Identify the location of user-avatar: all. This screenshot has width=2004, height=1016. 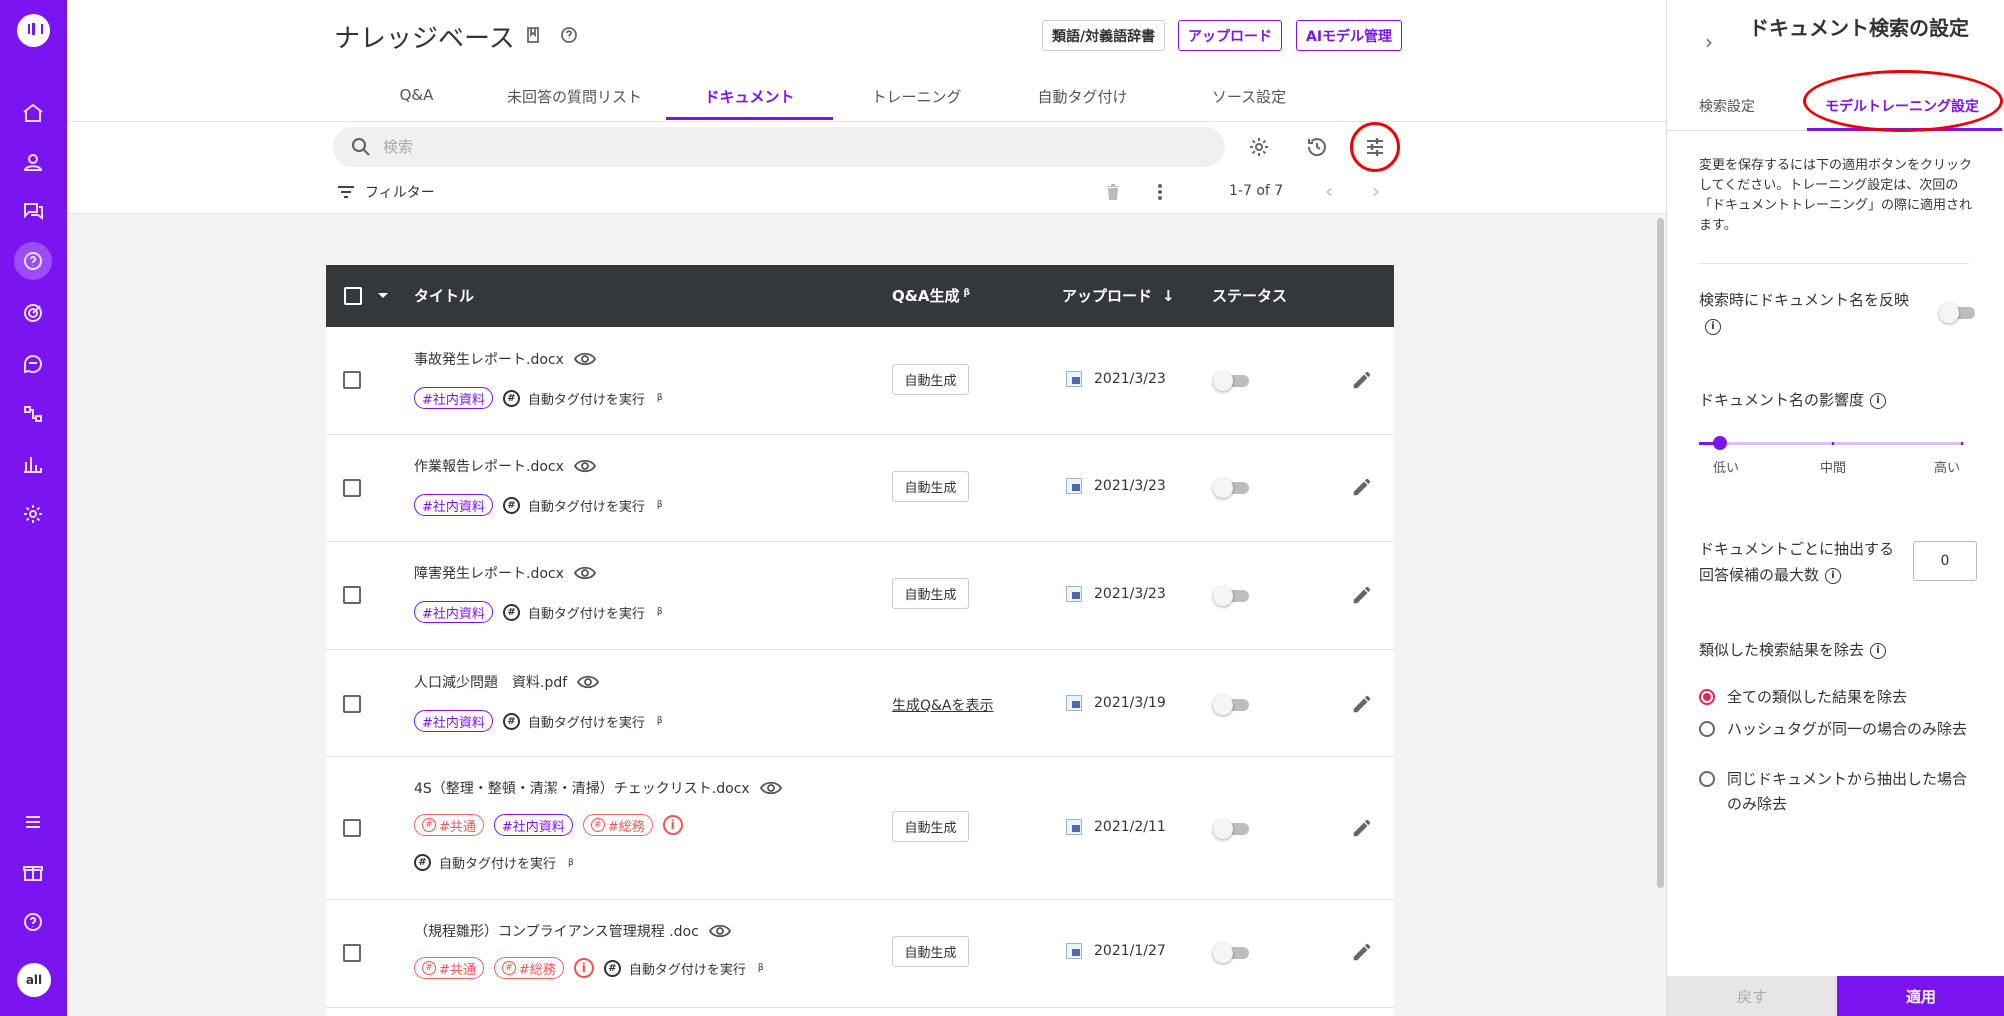
(34, 980).